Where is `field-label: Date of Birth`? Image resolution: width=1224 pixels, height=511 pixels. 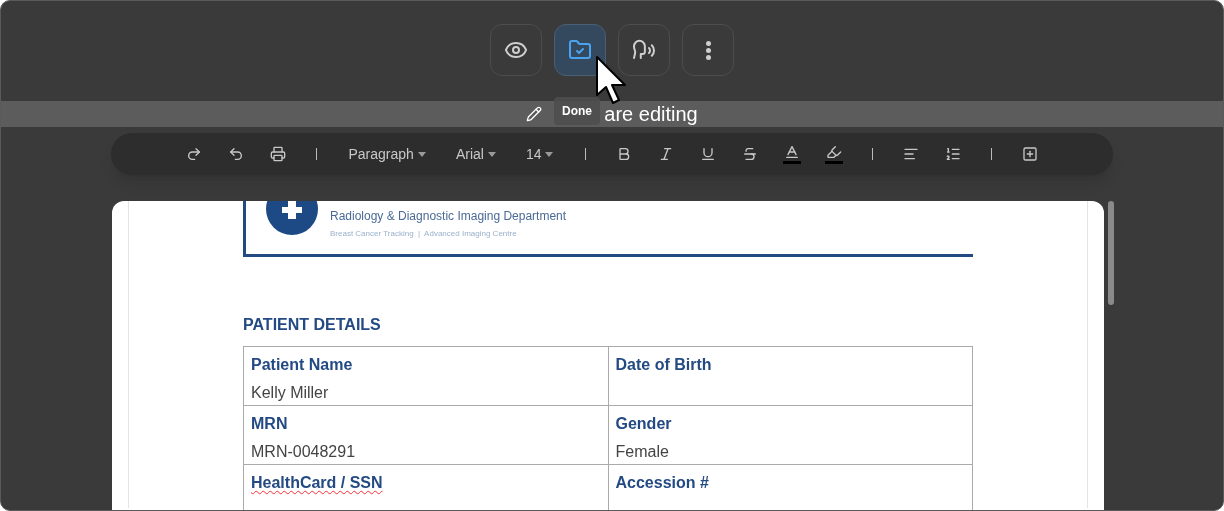
field-label: Date of Birth is located at coordinates (663, 365).